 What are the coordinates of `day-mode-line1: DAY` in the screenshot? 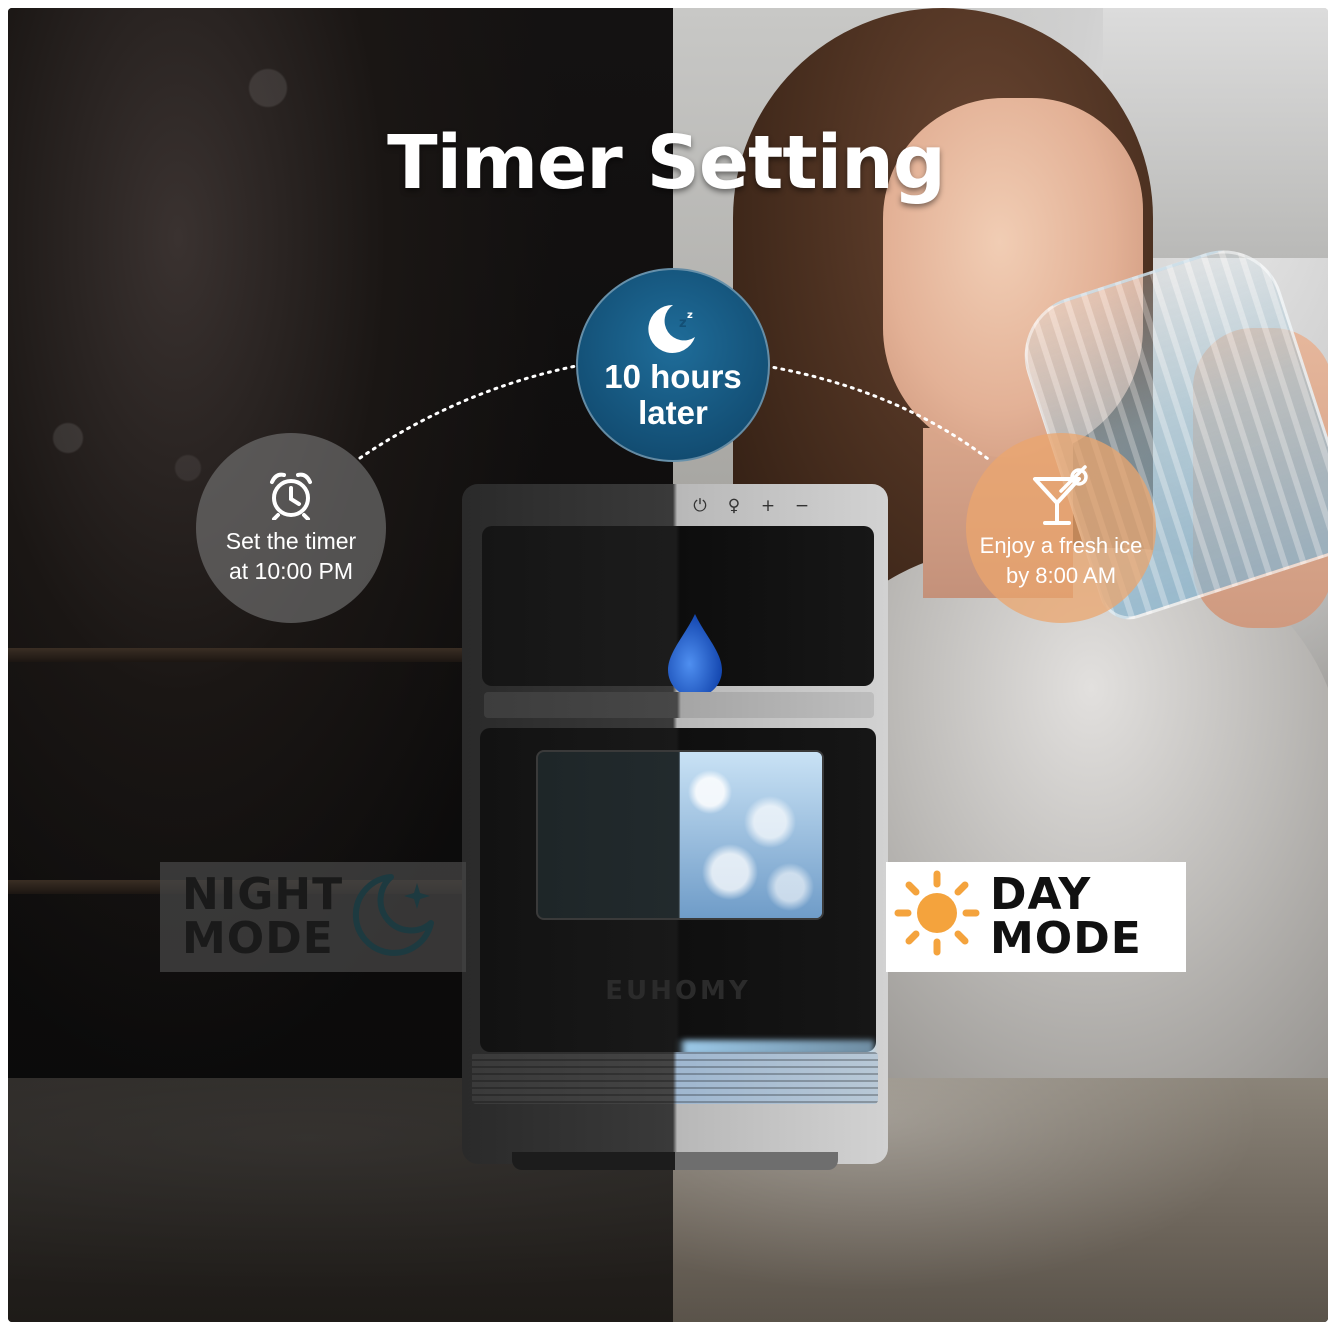 It's located at (1041, 894).